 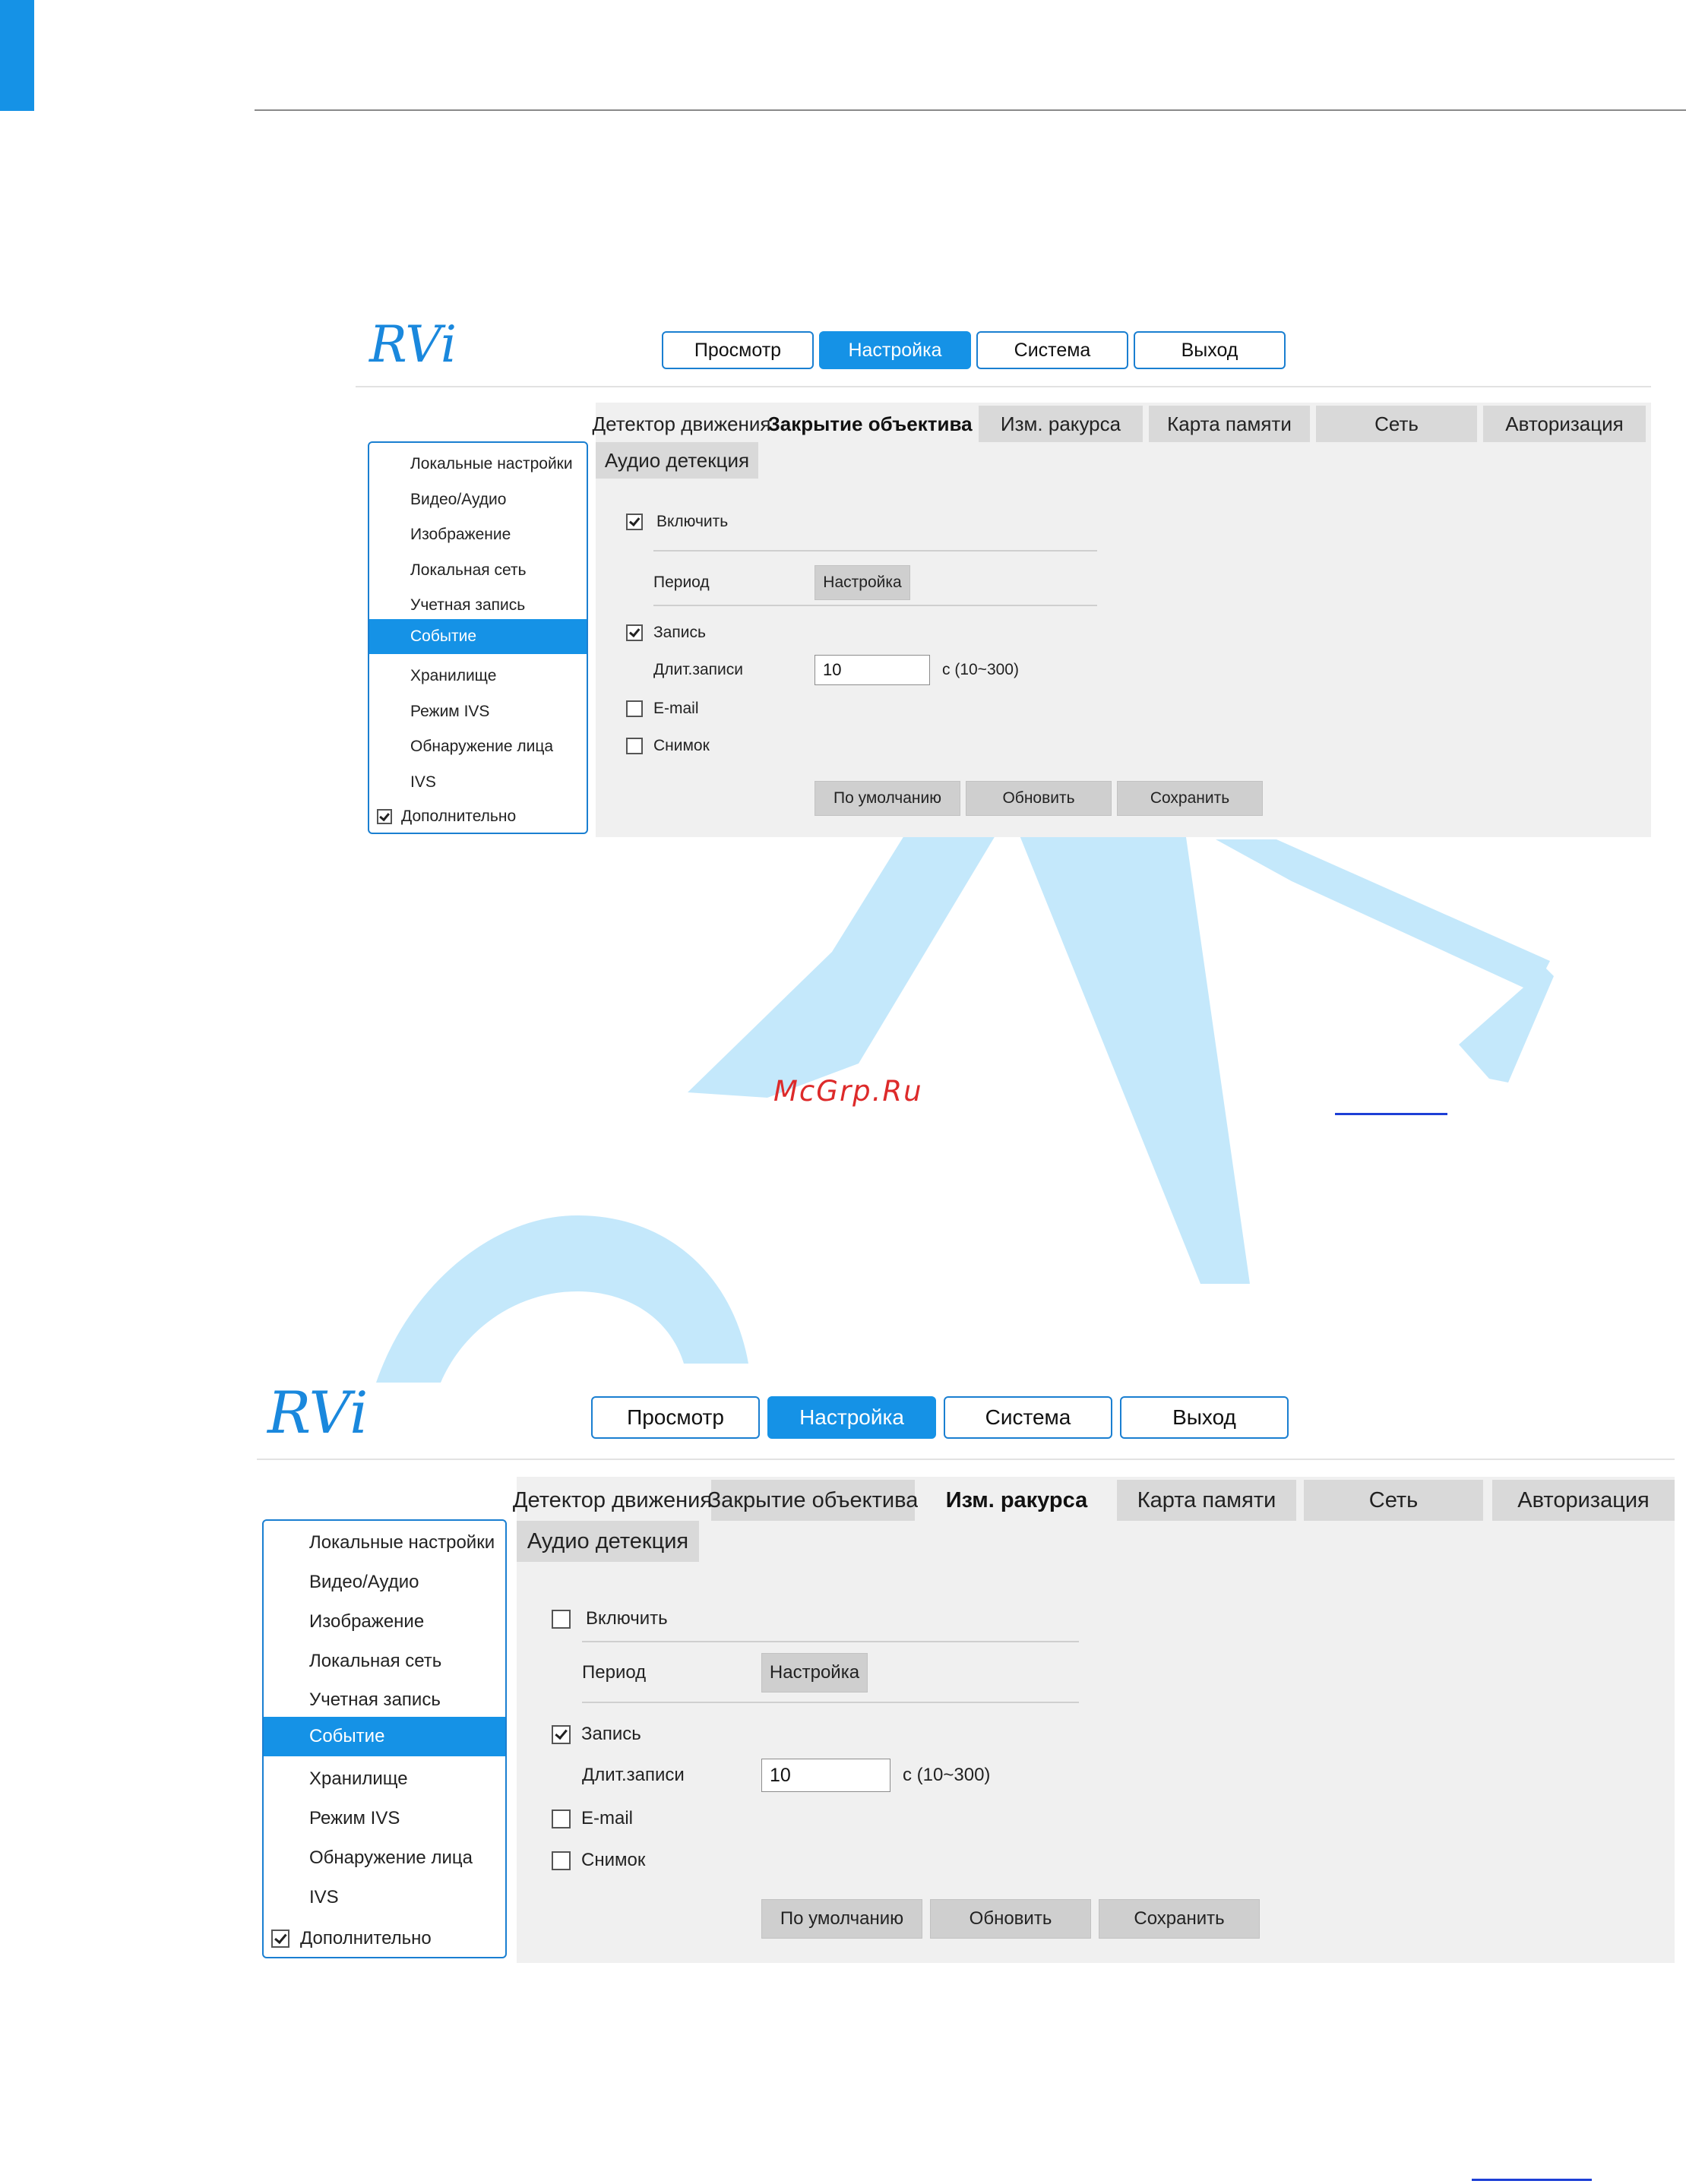 I want to click on email-label: E-mail, so click(x=607, y=1818).